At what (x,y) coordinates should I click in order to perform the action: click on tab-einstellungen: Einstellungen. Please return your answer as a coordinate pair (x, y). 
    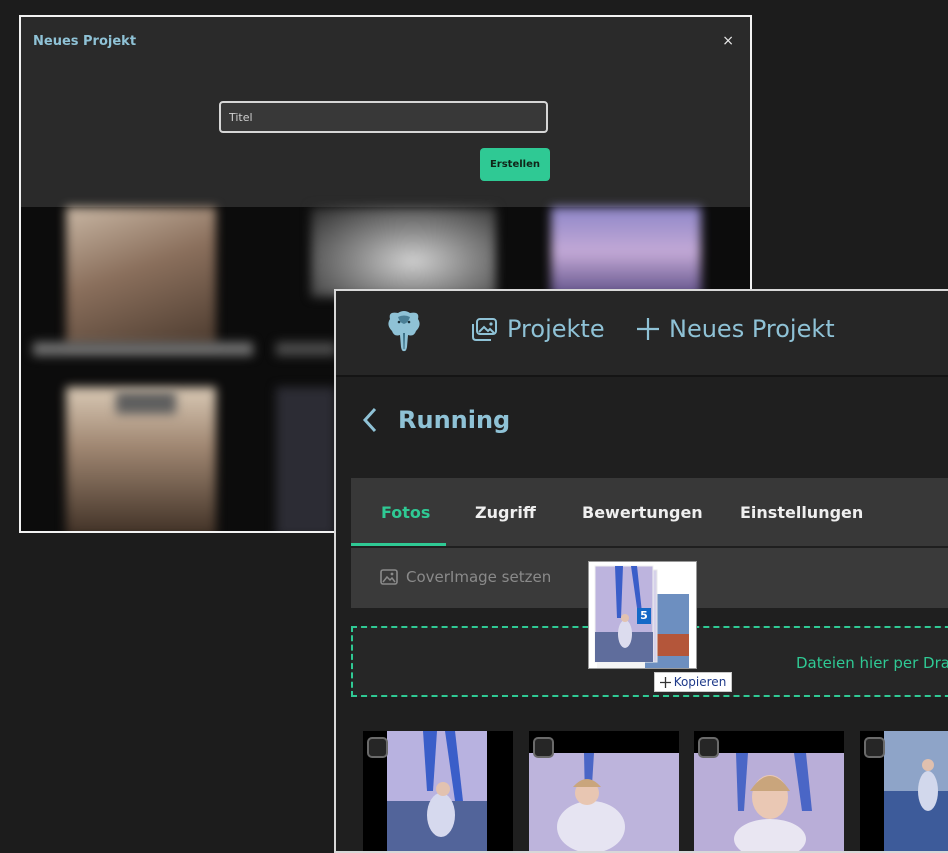
    Looking at the image, I should click on (801, 512).